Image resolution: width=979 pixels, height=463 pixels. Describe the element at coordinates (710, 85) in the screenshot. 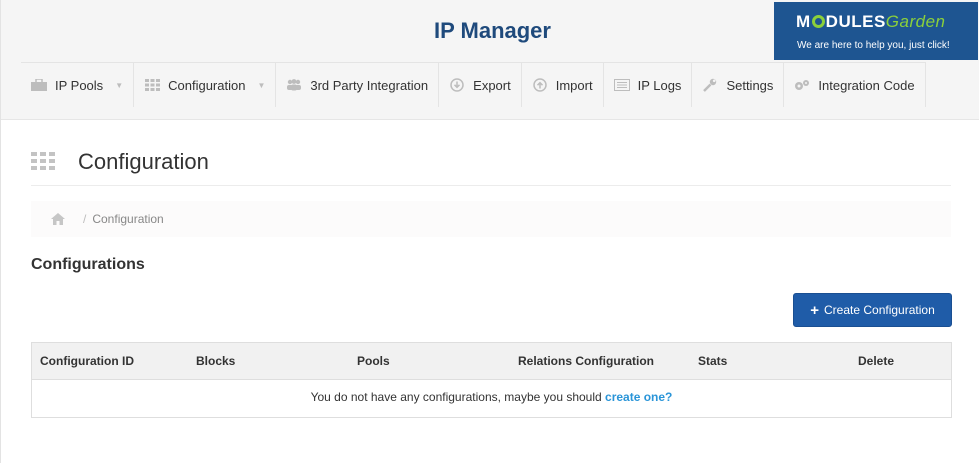

I see `wrench-icon` at that location.